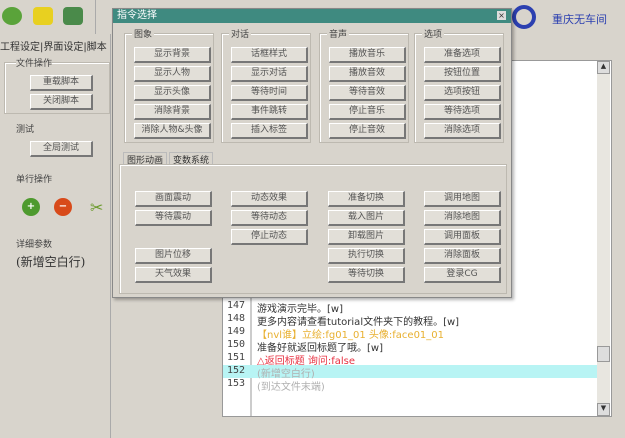 Image resolution: width=625 pixels, height=438 pixels. What do you see at coordinates (367, 131) in the screenshot?
I see `command-button: 停止音效` at bounding box center [367, 131].